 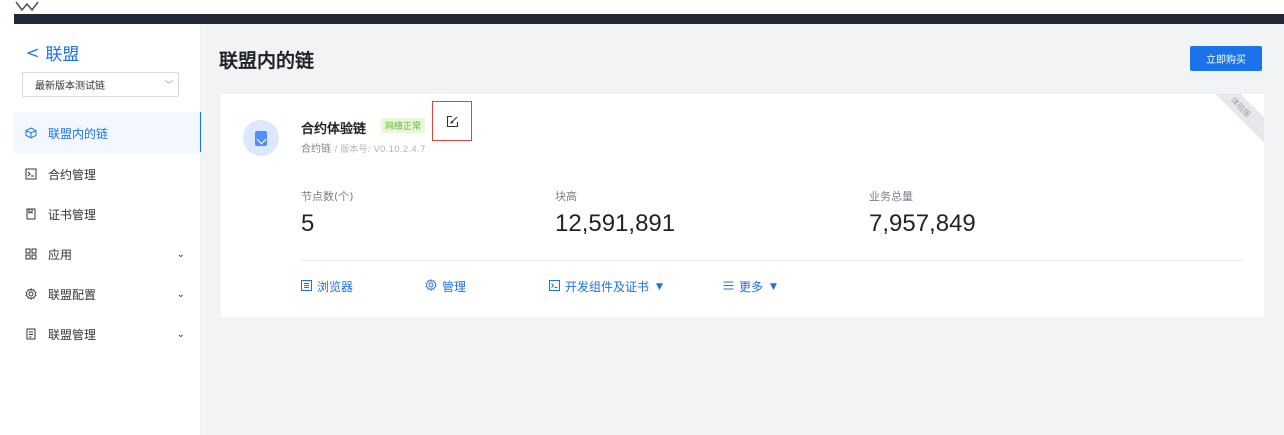 I want to click on action-label: 开发组件及证书, so click(x=607, y=287).